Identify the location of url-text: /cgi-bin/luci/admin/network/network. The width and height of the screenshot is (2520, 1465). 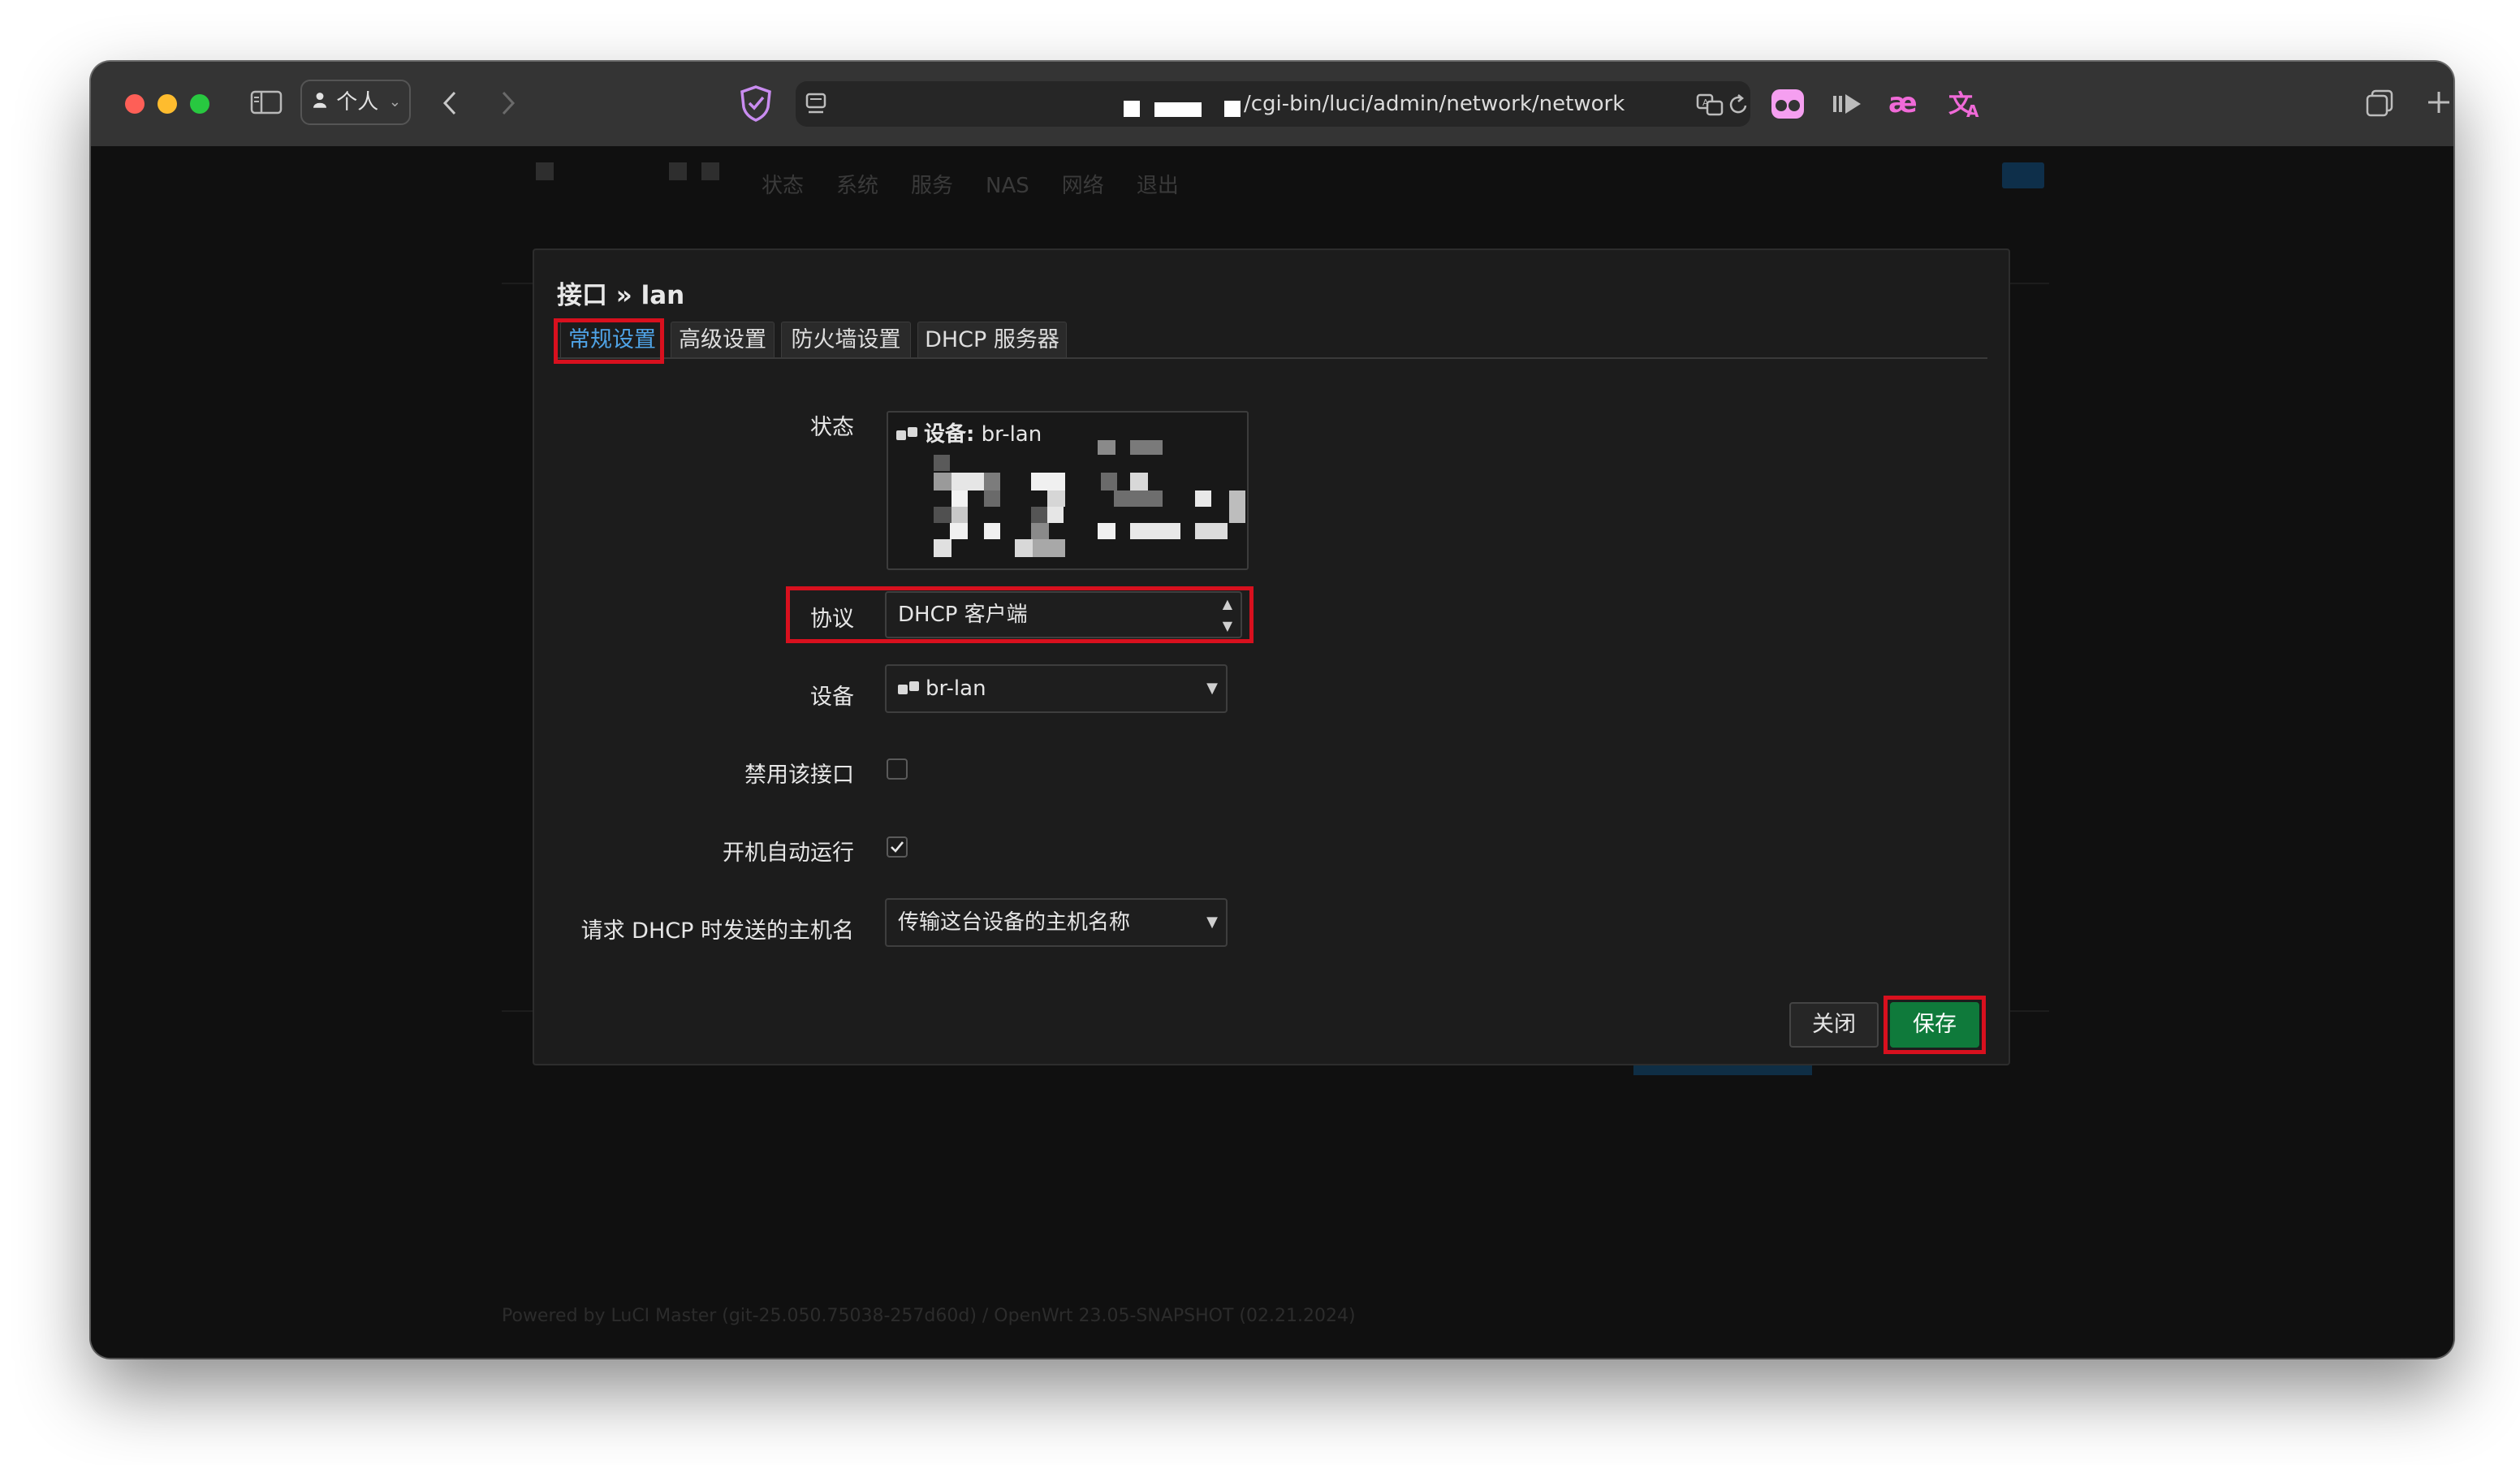
(1435, 104).